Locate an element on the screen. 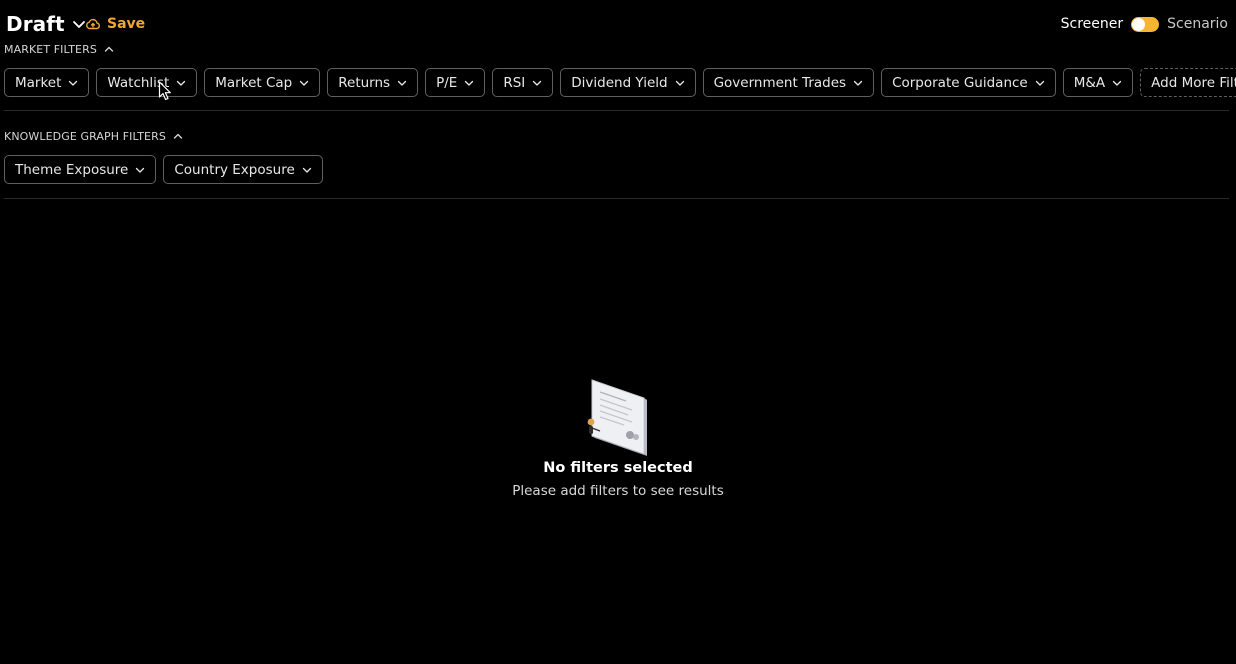 The image size is (1236, 664). mode-switch: Screener Scenario is located at coordinates (1144, 24).